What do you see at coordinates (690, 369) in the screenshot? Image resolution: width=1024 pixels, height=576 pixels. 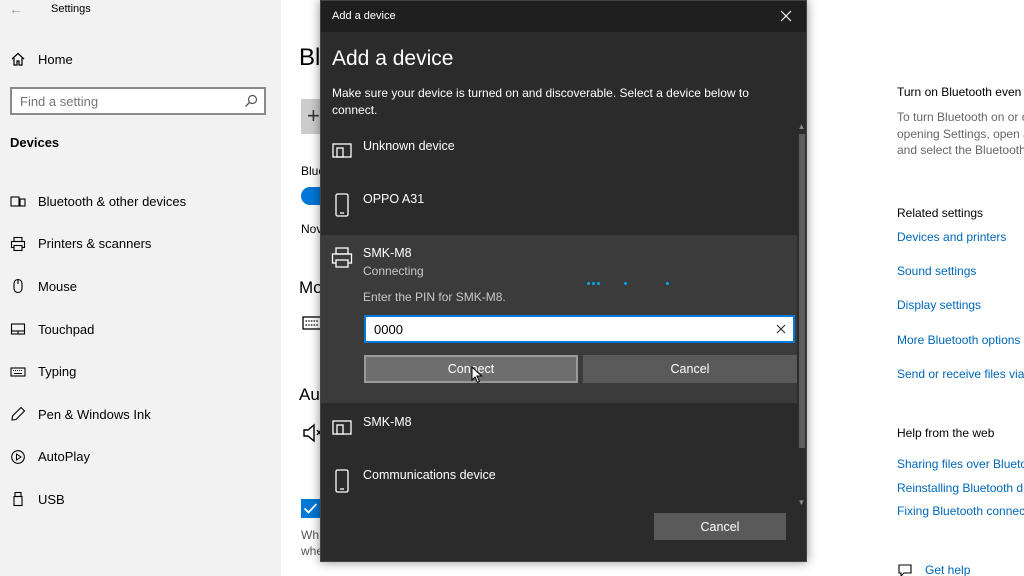 I see `cancel-pin-button: Cancel` at bounding box center [690, 369].